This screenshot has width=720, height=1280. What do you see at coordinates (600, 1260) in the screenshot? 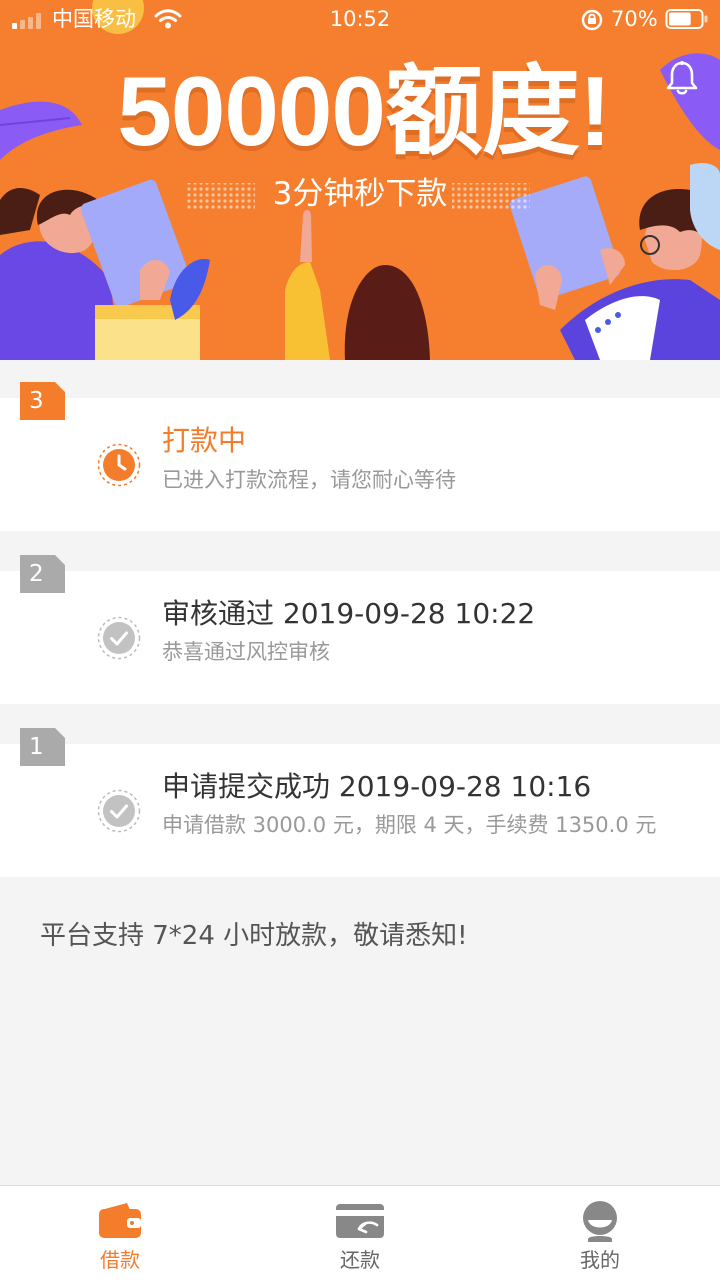
I see `tab-label: 我的` at bounding box center [600, 1260].